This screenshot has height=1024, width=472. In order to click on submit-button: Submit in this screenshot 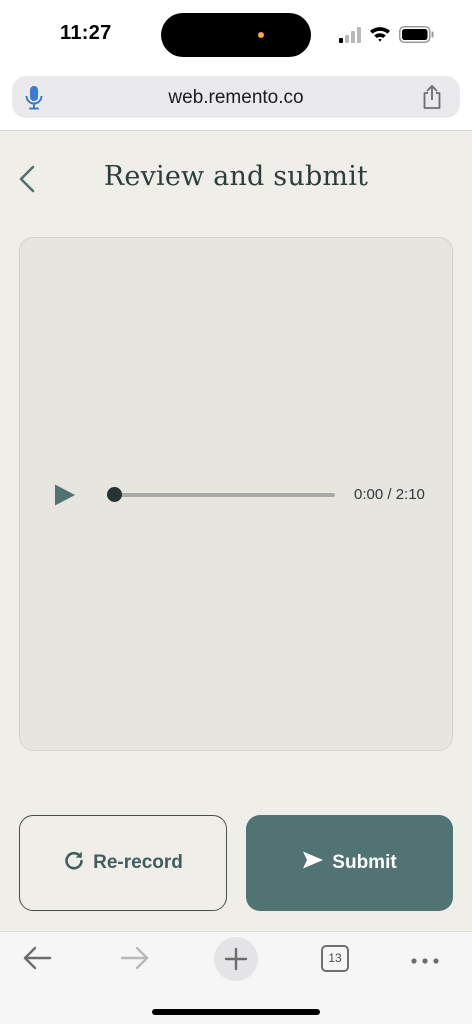, I will do `click(349, 863)`.